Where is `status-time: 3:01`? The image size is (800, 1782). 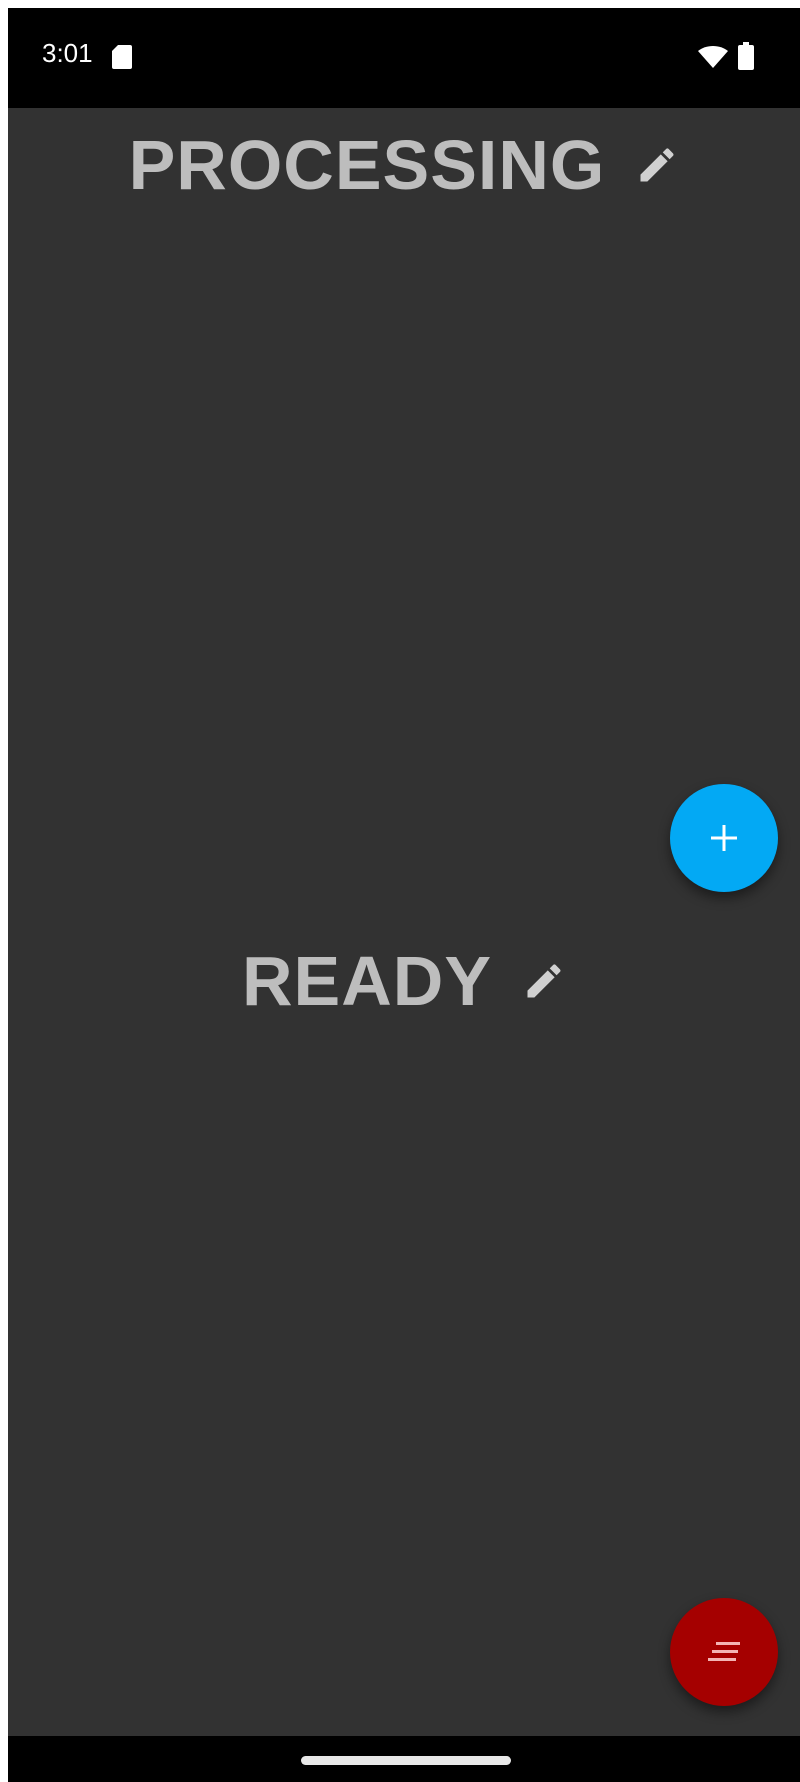
status-time: 3:01 is located at coordinates (67, 53).